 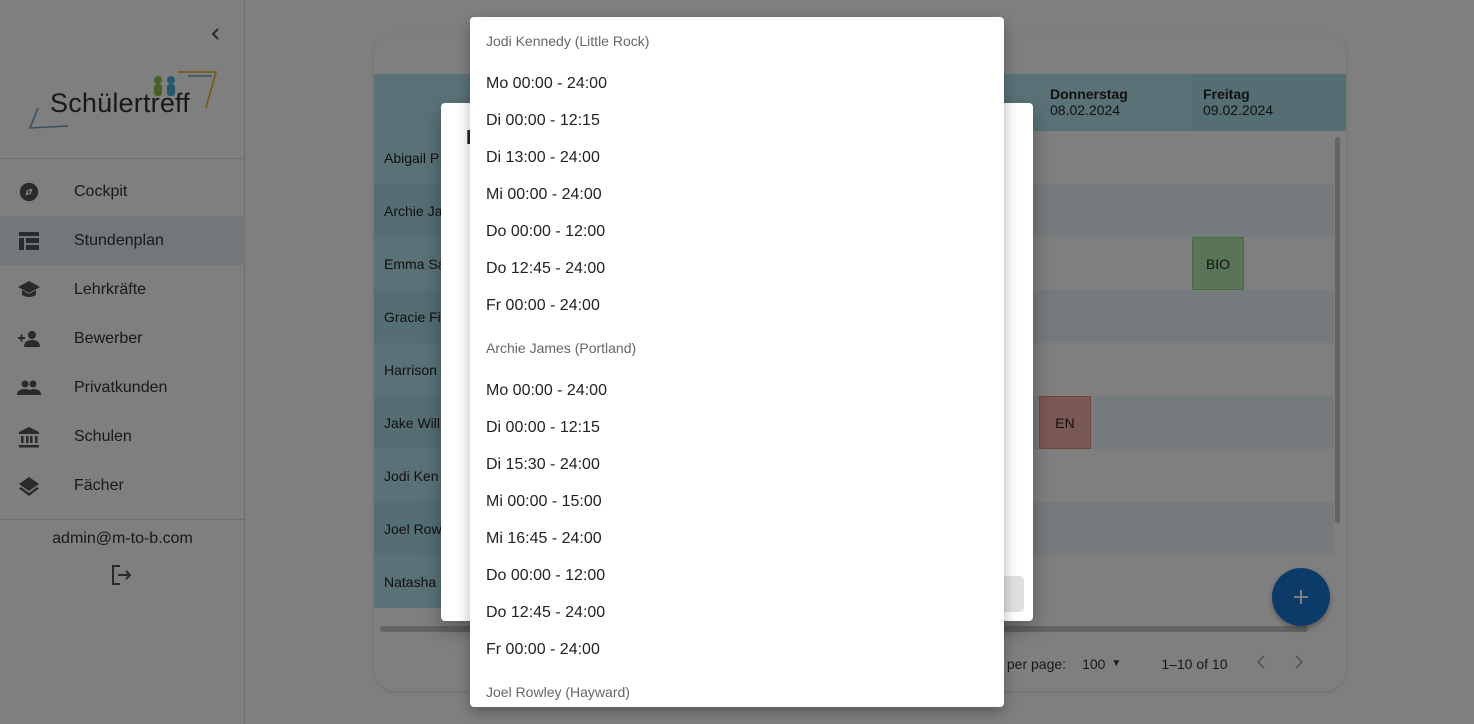 What do you see at coordinates (558, 692) in the screenshot?
I see `group-header: Joel Rowley (Hayward)` at bounding box center [558, 692].